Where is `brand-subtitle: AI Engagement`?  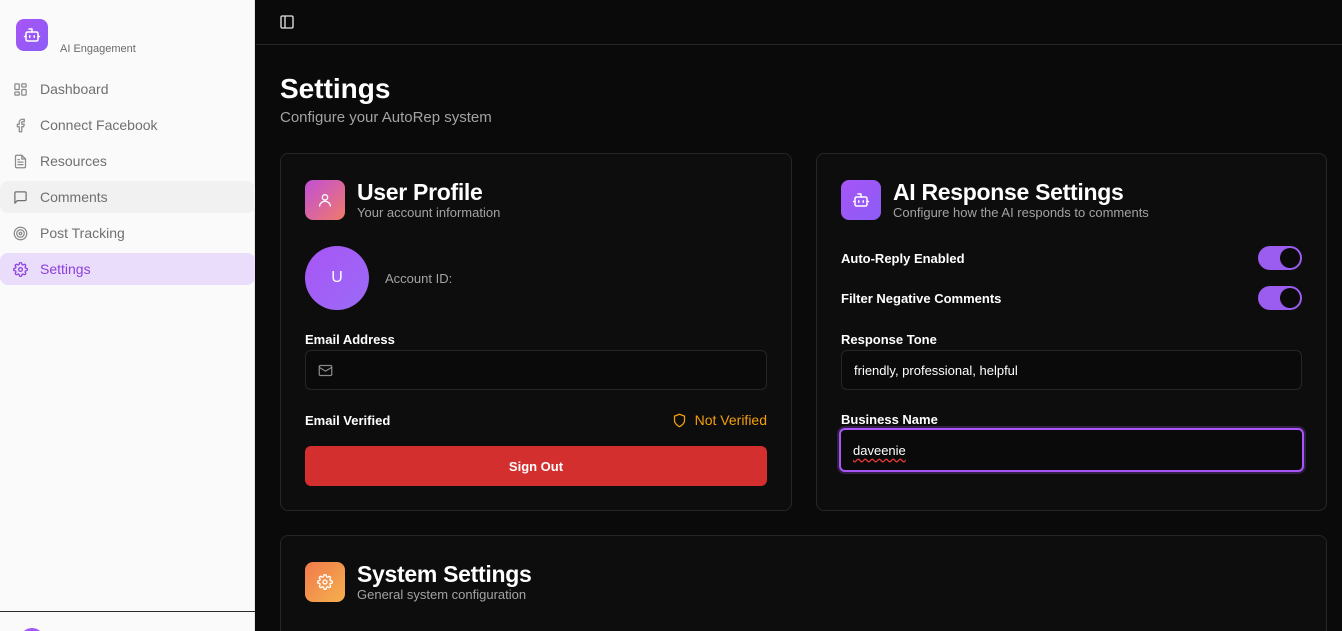
brand-subtitle: AI Engagement is located at coordinates (98, 49).